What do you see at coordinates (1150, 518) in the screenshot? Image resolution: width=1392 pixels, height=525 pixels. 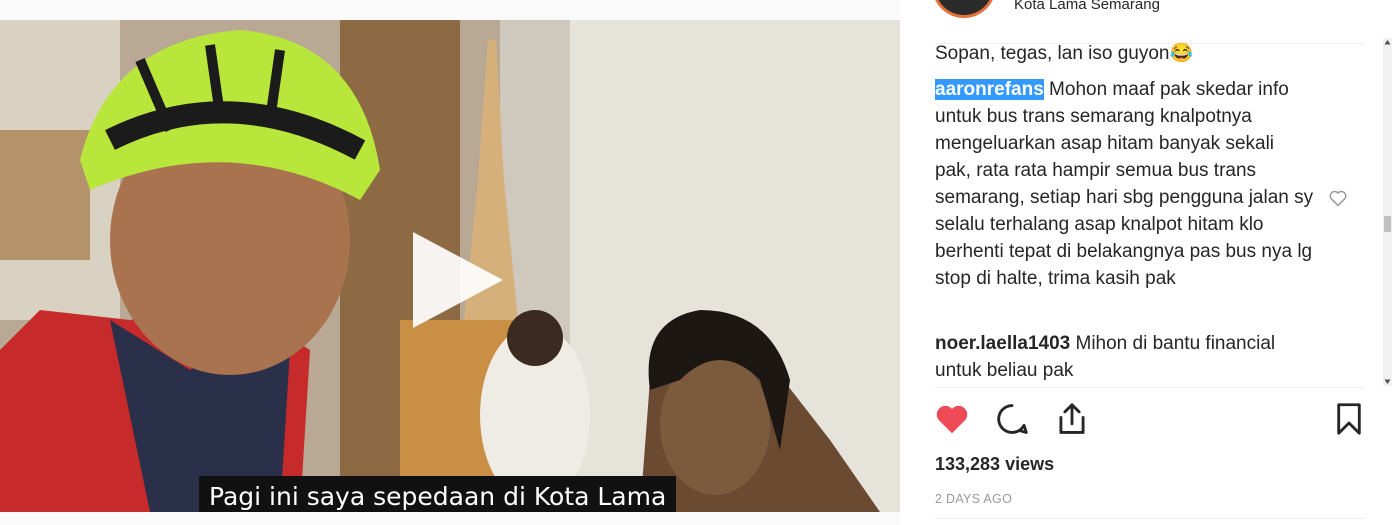 I see `footer-divider` at bounding box center [1150, 518].